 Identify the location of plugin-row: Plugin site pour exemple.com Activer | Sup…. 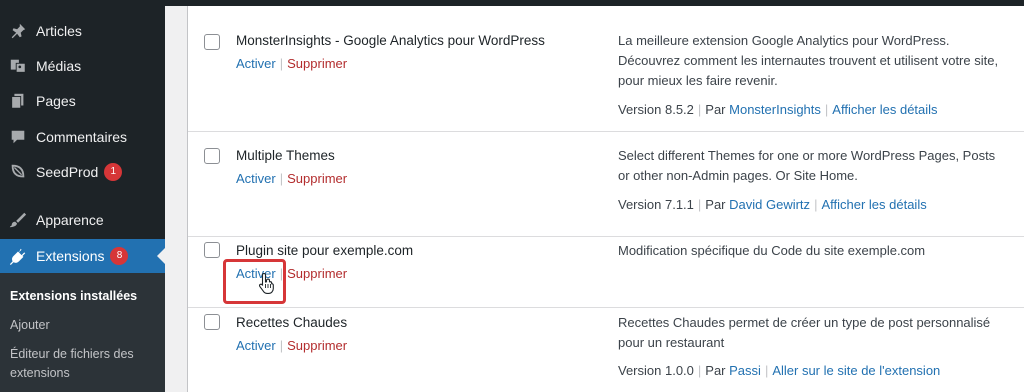
(606, 273).